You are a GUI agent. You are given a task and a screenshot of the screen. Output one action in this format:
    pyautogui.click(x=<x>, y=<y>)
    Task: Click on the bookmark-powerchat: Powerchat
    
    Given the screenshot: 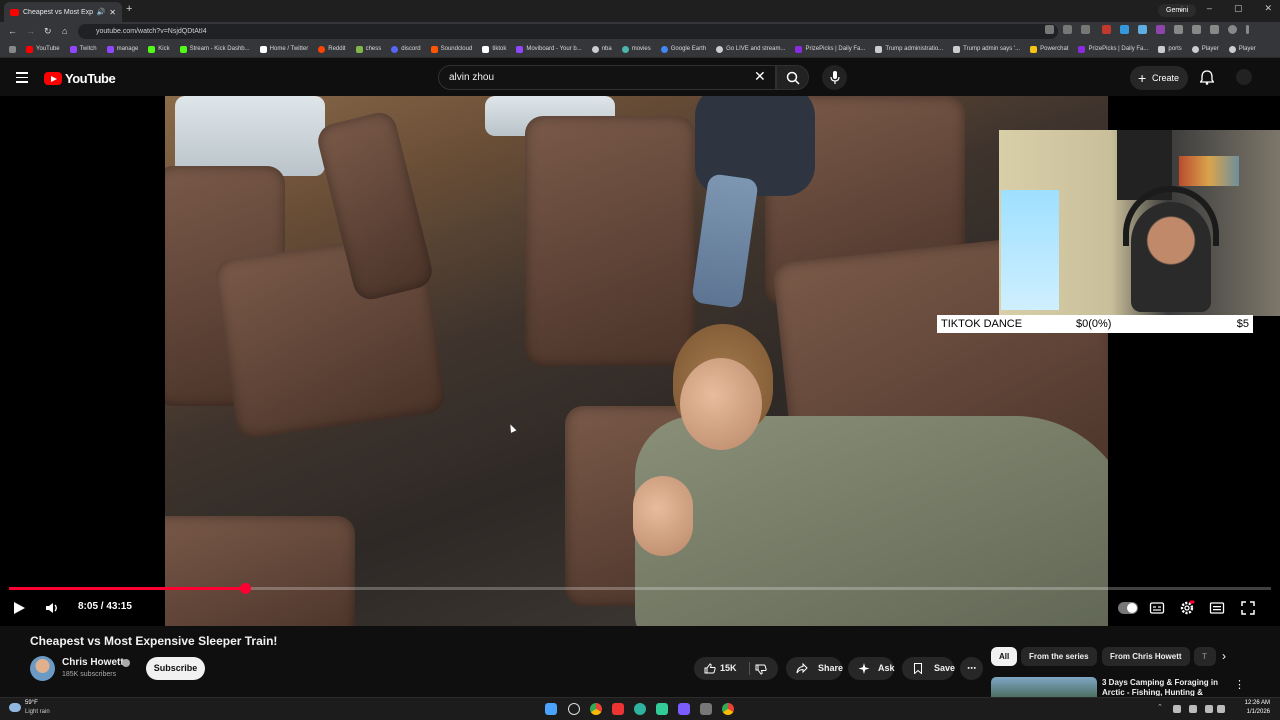 What is the action you would take?
    pyautogui.click(x=1049, y=49)
    